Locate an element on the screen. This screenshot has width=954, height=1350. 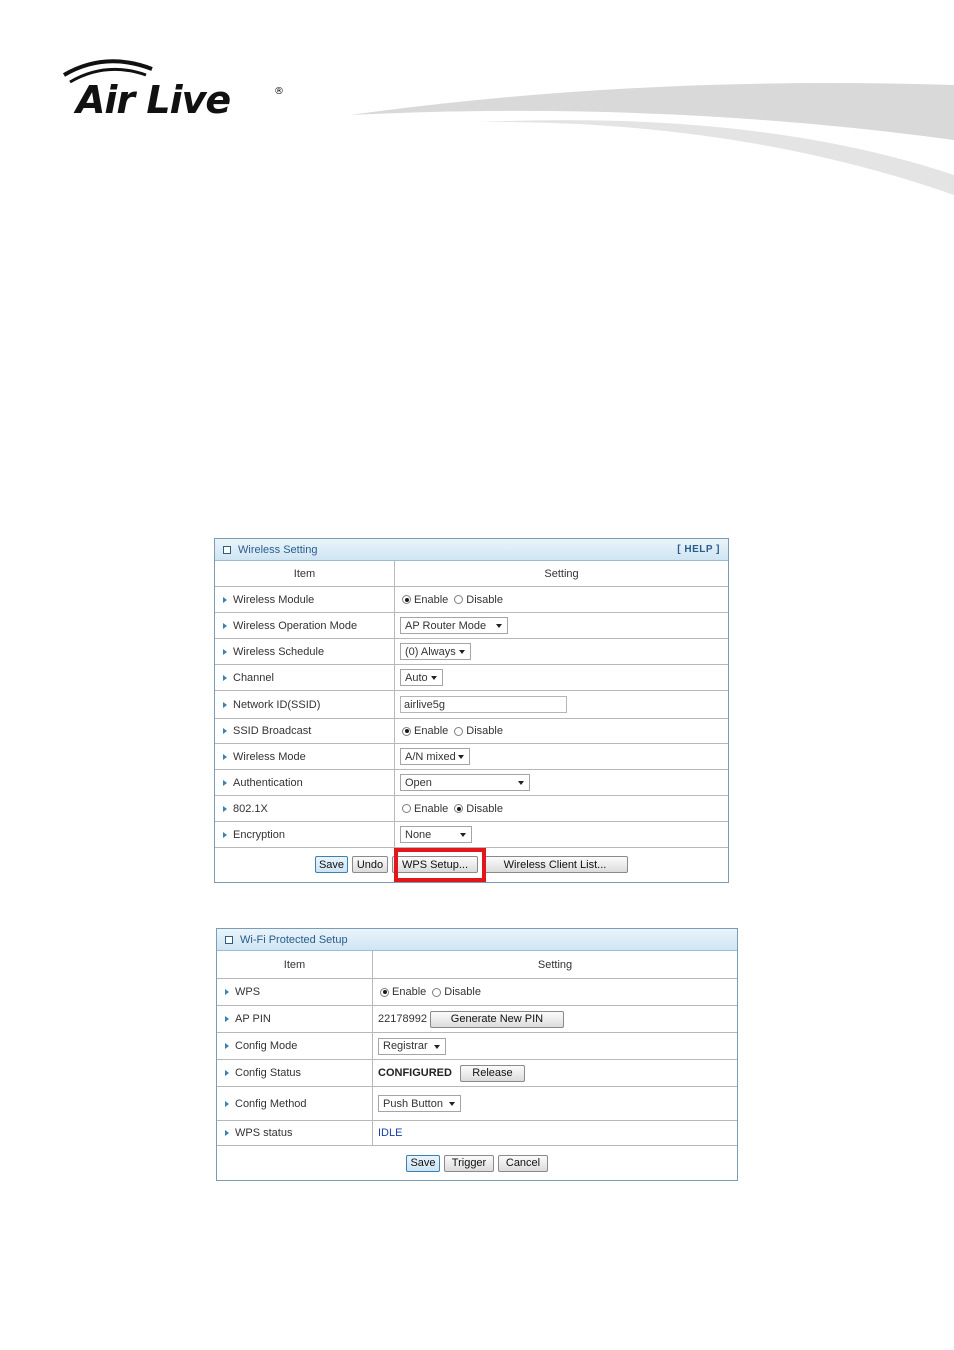
registered-mark: ® is located at coordinates (279, 91).